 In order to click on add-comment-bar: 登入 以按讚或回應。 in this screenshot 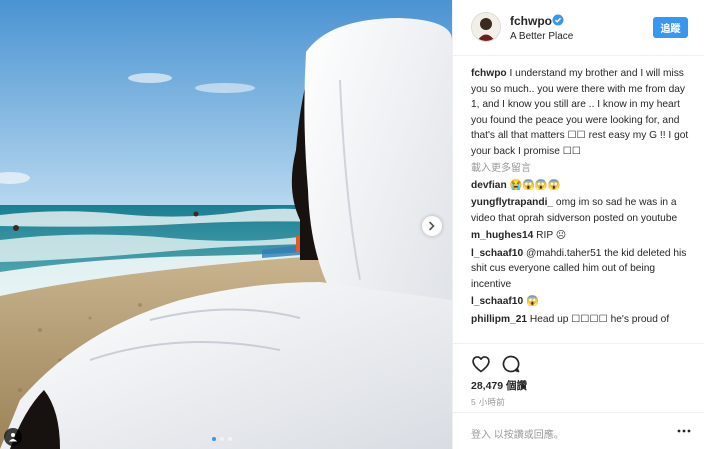, I will do `click(578, 430)`.